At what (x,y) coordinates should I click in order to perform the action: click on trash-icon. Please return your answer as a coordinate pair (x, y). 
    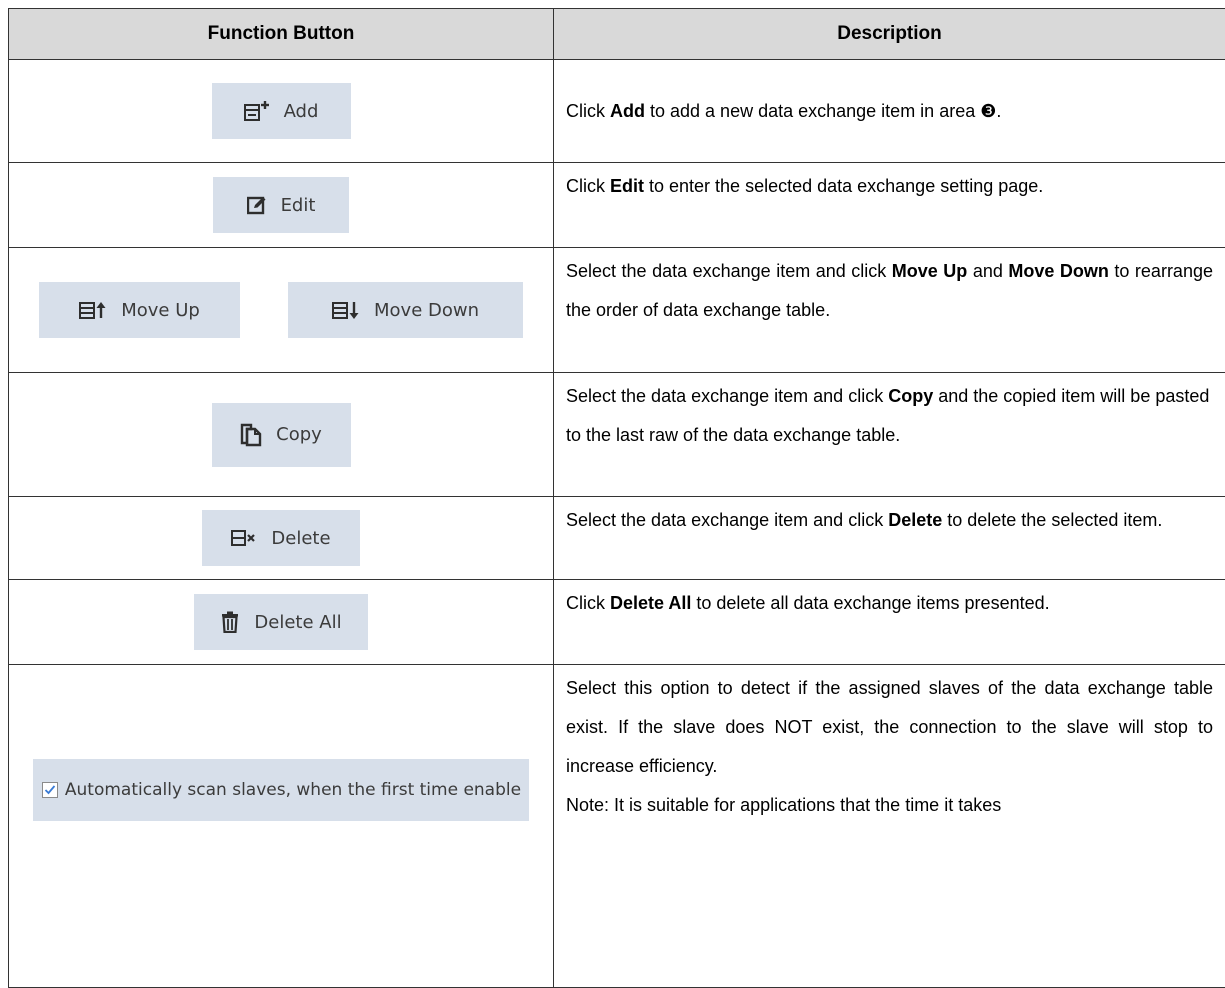
    Looking at the image, I should click on (230, 622).